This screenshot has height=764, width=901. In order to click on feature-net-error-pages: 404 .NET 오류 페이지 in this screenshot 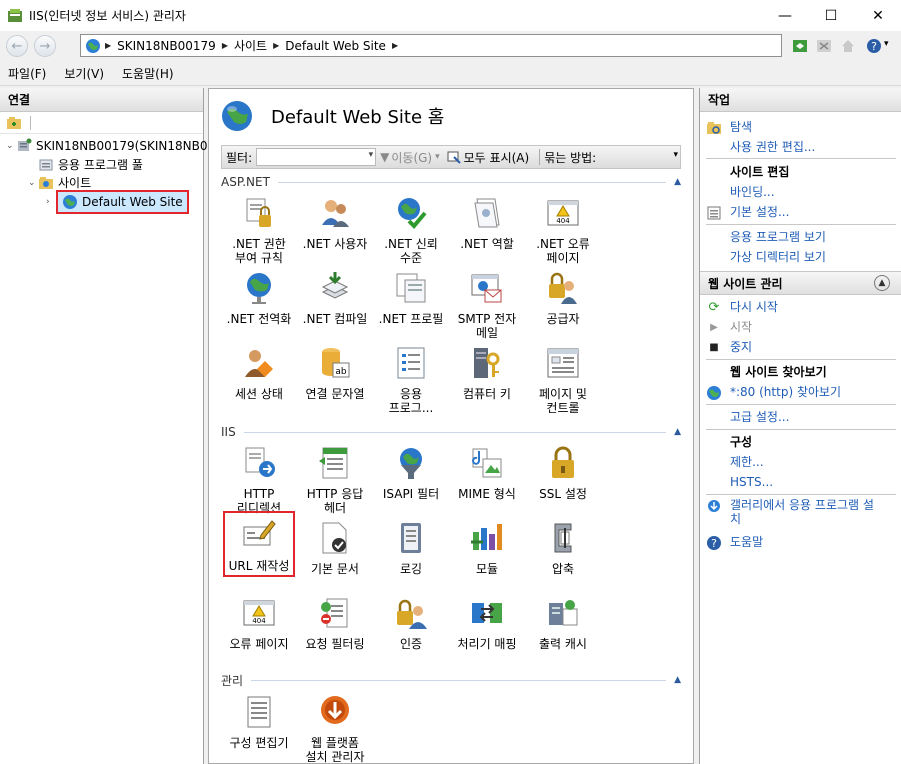, I will do `click(563, 230)`.